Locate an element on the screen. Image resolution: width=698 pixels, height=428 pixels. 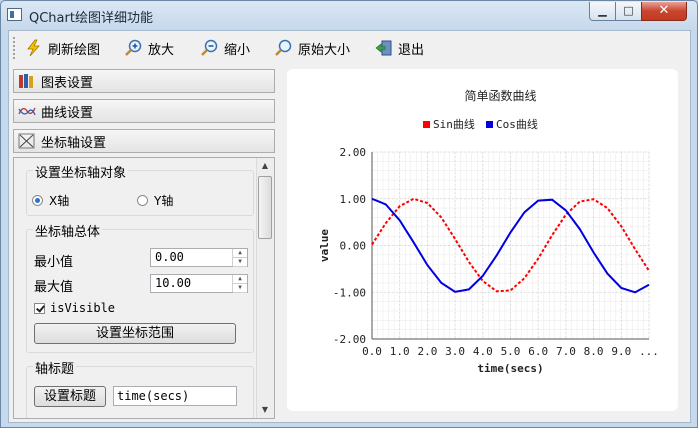
min-spin-arrows: ▲ ▼ is located at coordinates (239, 258).